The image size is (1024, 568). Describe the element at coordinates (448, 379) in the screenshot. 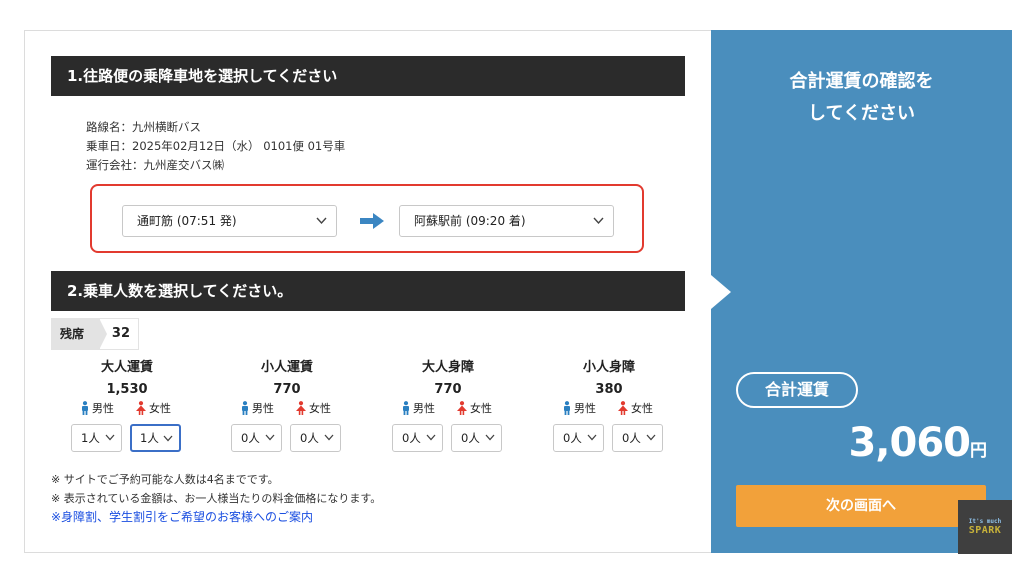

I see `fare-column: 大人身障 770` at that location.